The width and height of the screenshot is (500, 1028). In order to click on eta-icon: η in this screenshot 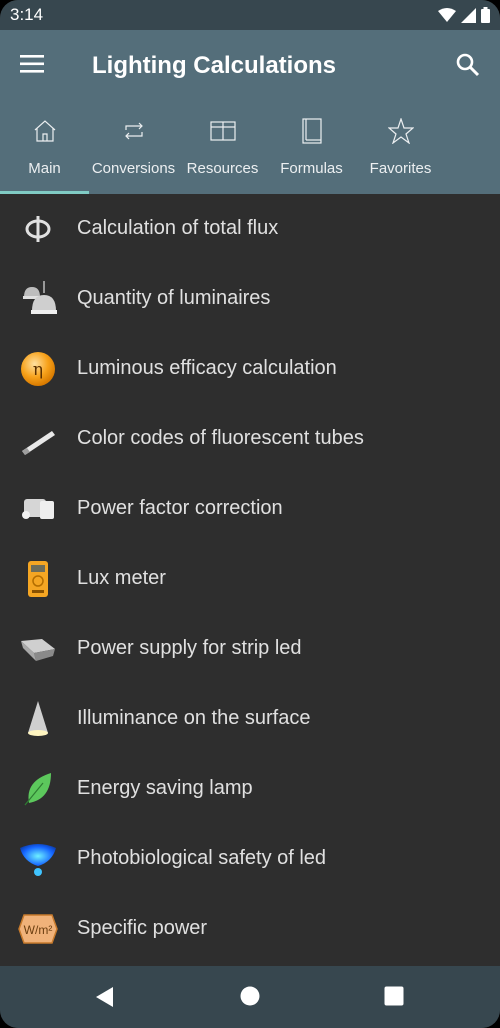, I will do `click(38, 369)`.